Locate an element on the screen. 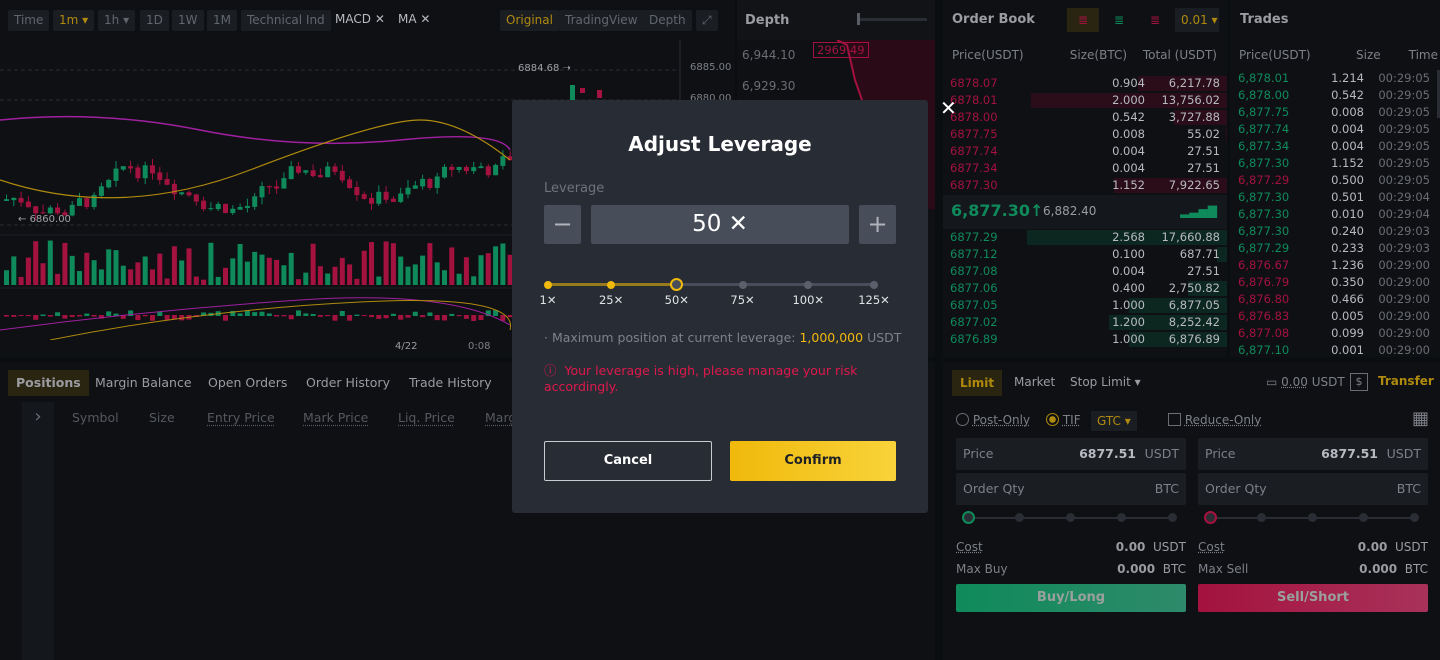 Image resolution: width=1440 pixels, height=660 pixels. total: 2,750.82 is located at coordinates (1194, 288).